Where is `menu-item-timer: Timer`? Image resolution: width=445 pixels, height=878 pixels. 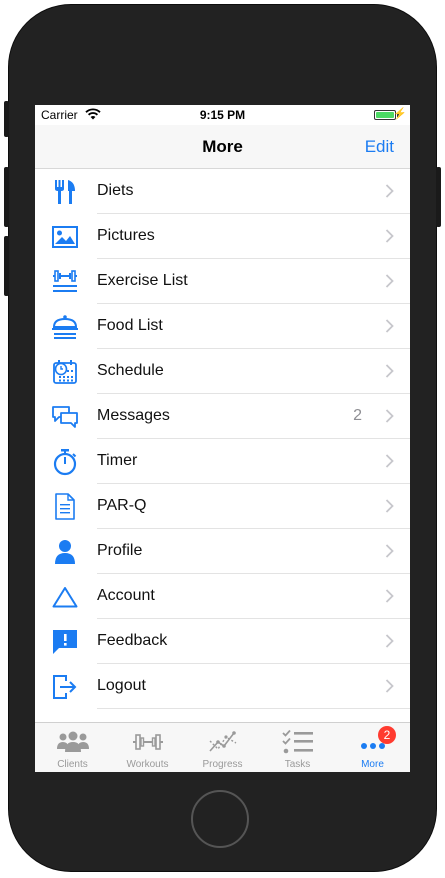 menu-item-timer: Timer is located at coordinates (222, 461).